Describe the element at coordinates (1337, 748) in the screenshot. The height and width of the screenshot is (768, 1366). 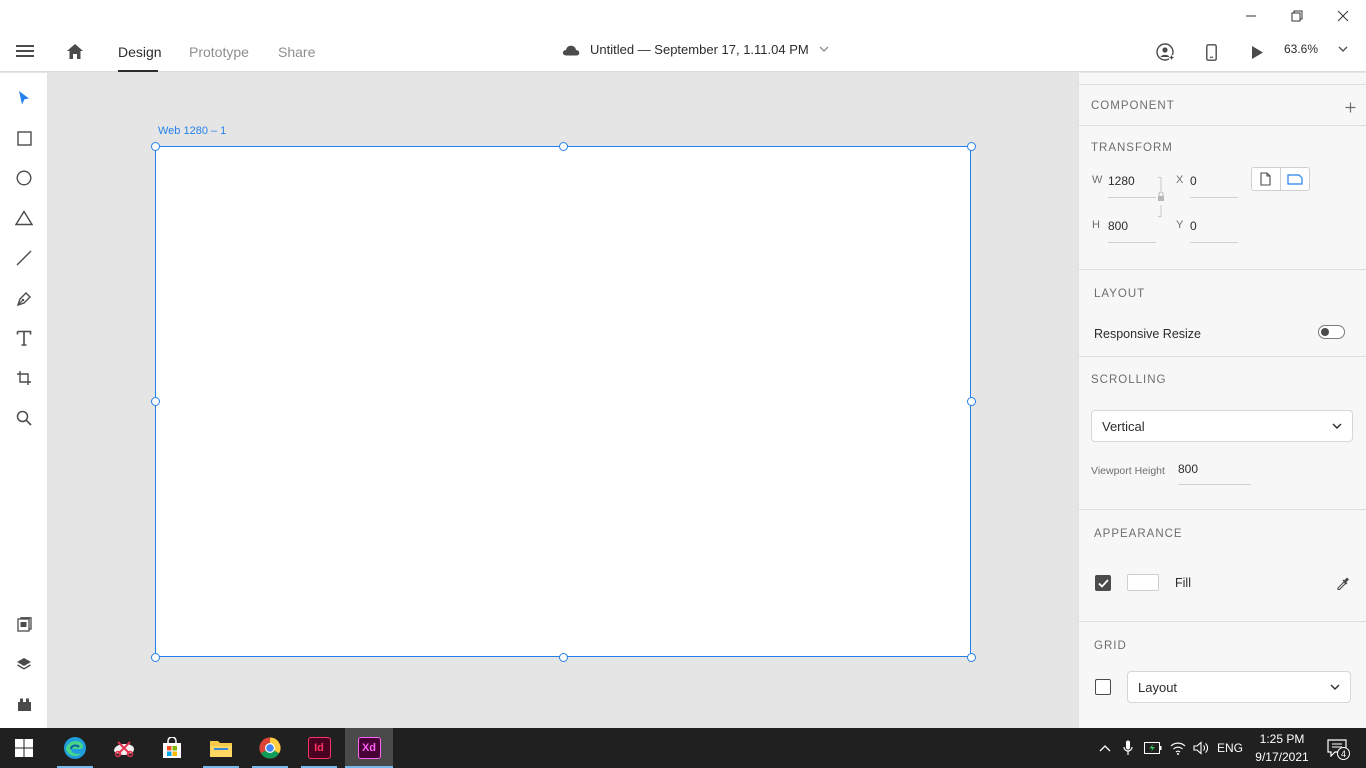
I see `notification-center-button: 4` at that location.